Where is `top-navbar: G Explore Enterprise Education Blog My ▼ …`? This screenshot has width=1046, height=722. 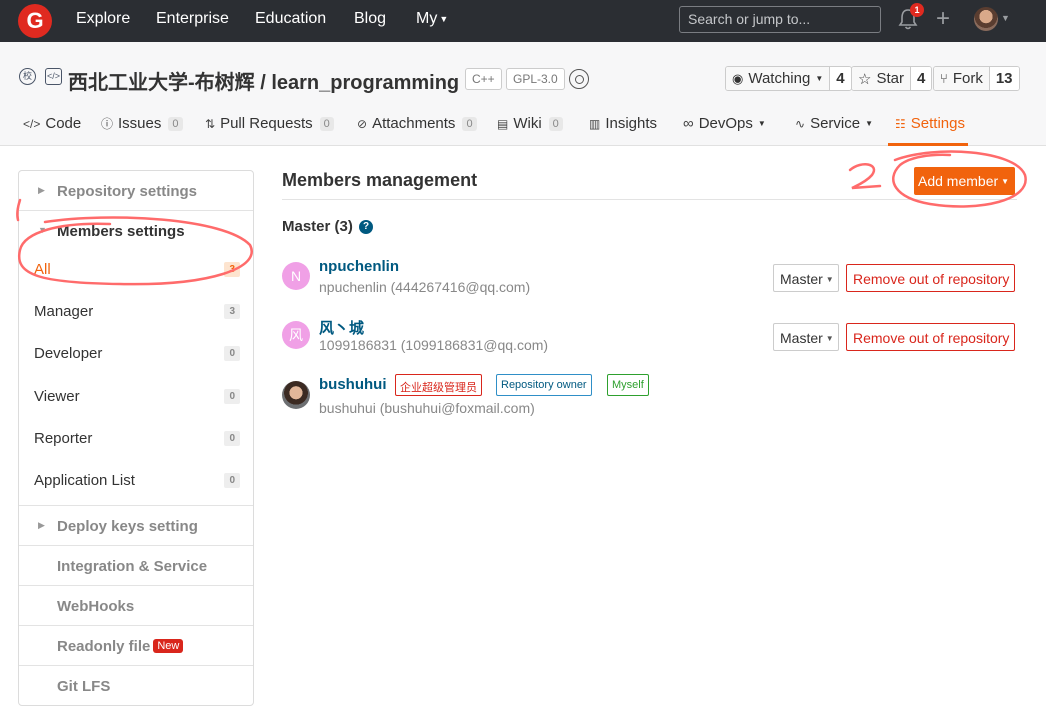 top-navbar: G Explore Enterprise Education Blog My ▼ … is located at coordinates (523, 21).